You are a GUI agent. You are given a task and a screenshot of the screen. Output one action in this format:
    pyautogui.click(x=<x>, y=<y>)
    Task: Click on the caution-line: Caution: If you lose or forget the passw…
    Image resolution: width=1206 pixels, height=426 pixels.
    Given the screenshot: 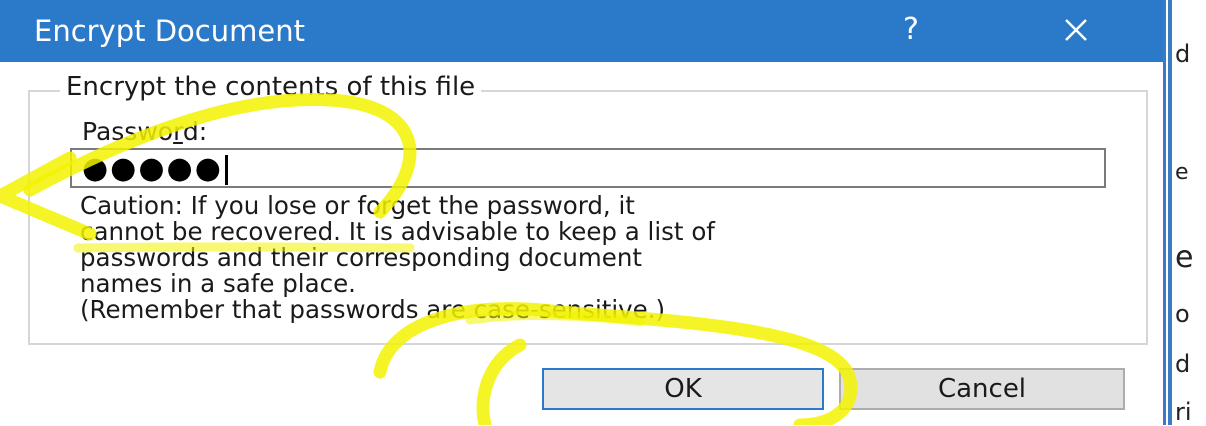 What is the action you would take?
    pyautogui.click(x=357, y=205)
    